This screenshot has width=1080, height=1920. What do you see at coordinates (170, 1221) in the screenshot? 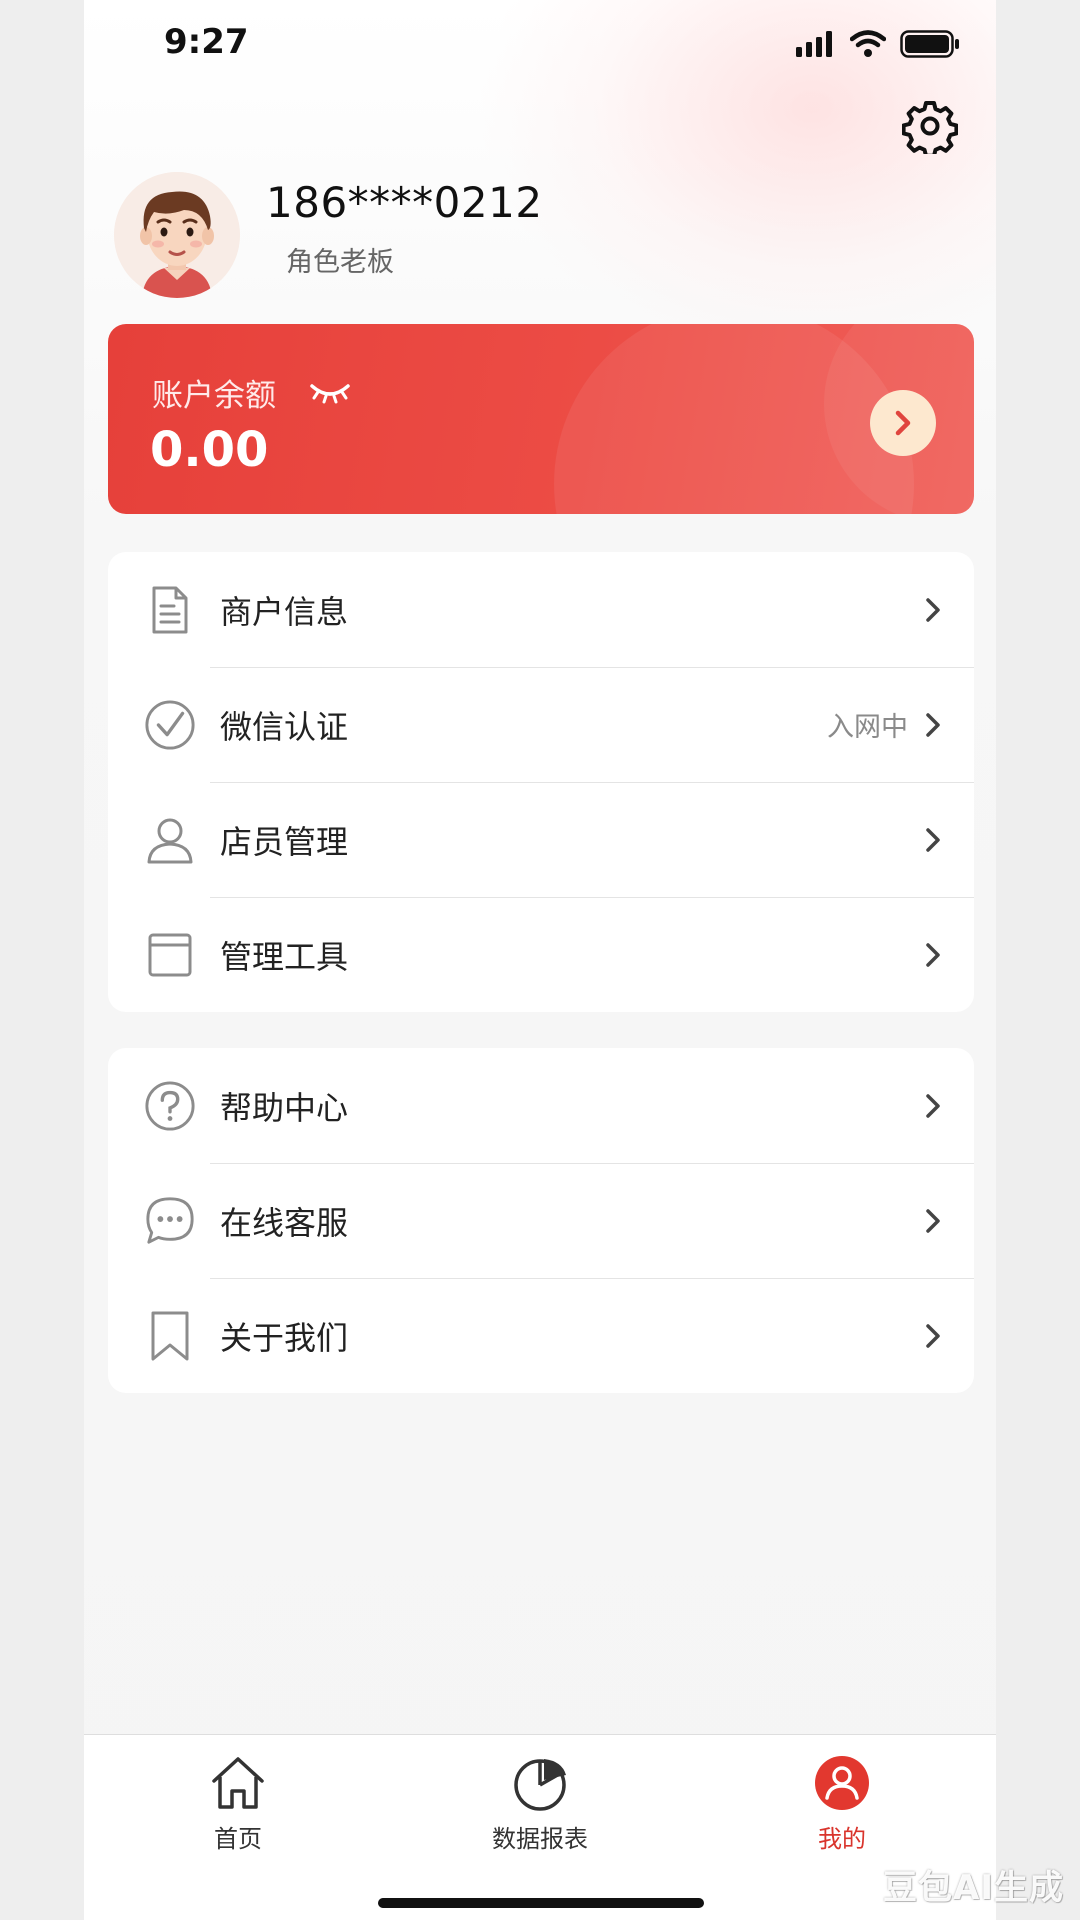
I see `chat-bubble-icon` at bounding box center [170, 1221].